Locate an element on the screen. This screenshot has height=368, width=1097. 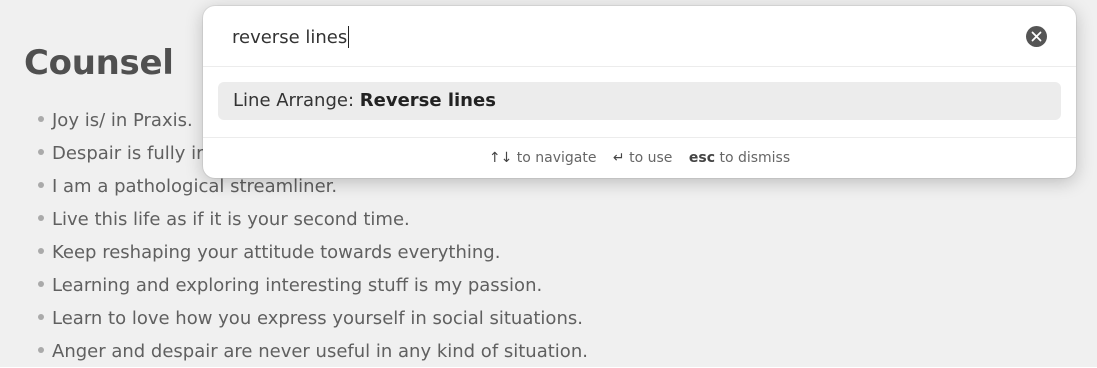
use-hint: ↵ to use is located at coordinates (642, 158).